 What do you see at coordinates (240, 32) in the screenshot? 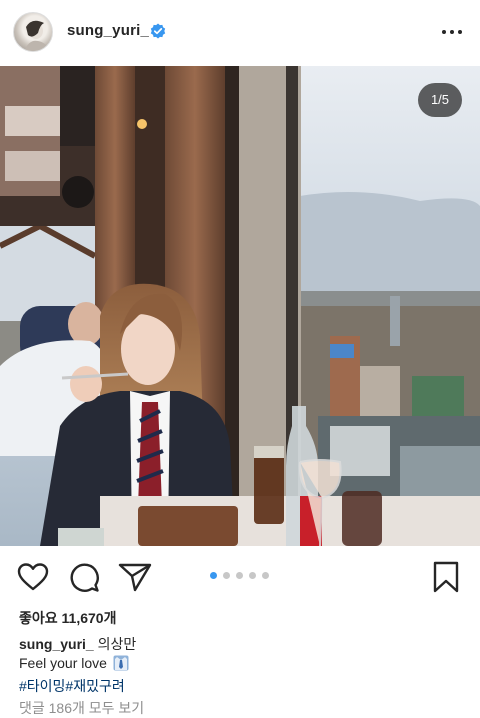
I see `post-header: sung_yuri_` at bounding box center [240, 32].